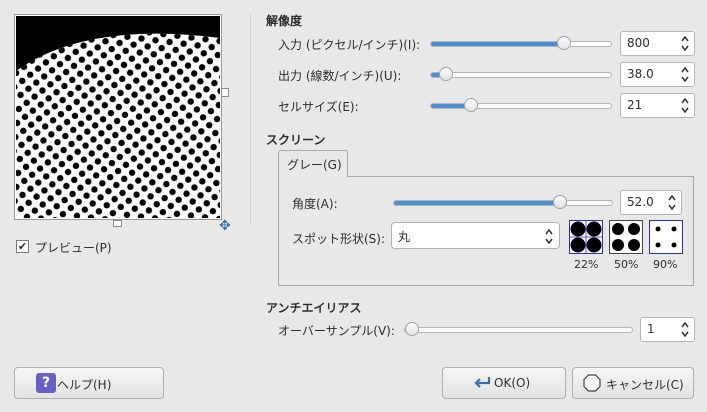 This screenshot has width=707, height=412. I want to click on return-arrow-icon, so click(482, 382).